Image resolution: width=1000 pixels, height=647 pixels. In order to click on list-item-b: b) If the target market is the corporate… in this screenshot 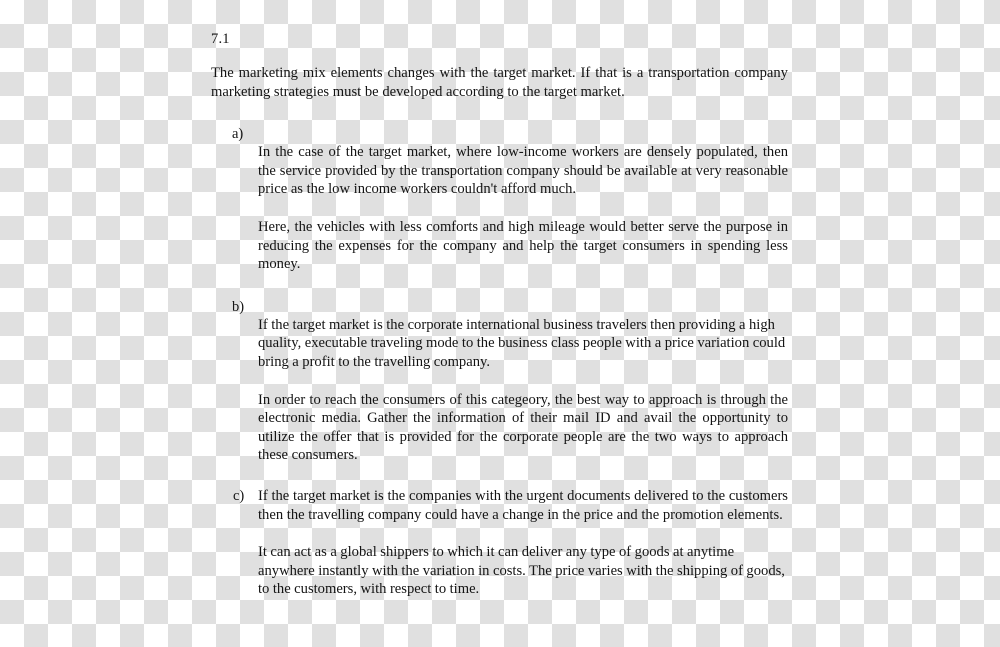, I will do `click(499, 381)`.